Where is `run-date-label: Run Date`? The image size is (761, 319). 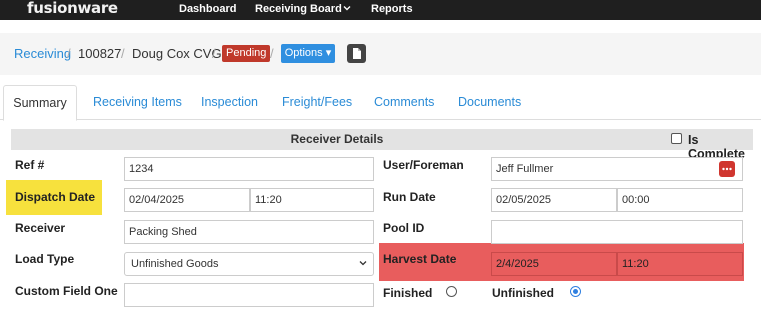 run-date-label: Run Date is located at coordinates (409, 197).